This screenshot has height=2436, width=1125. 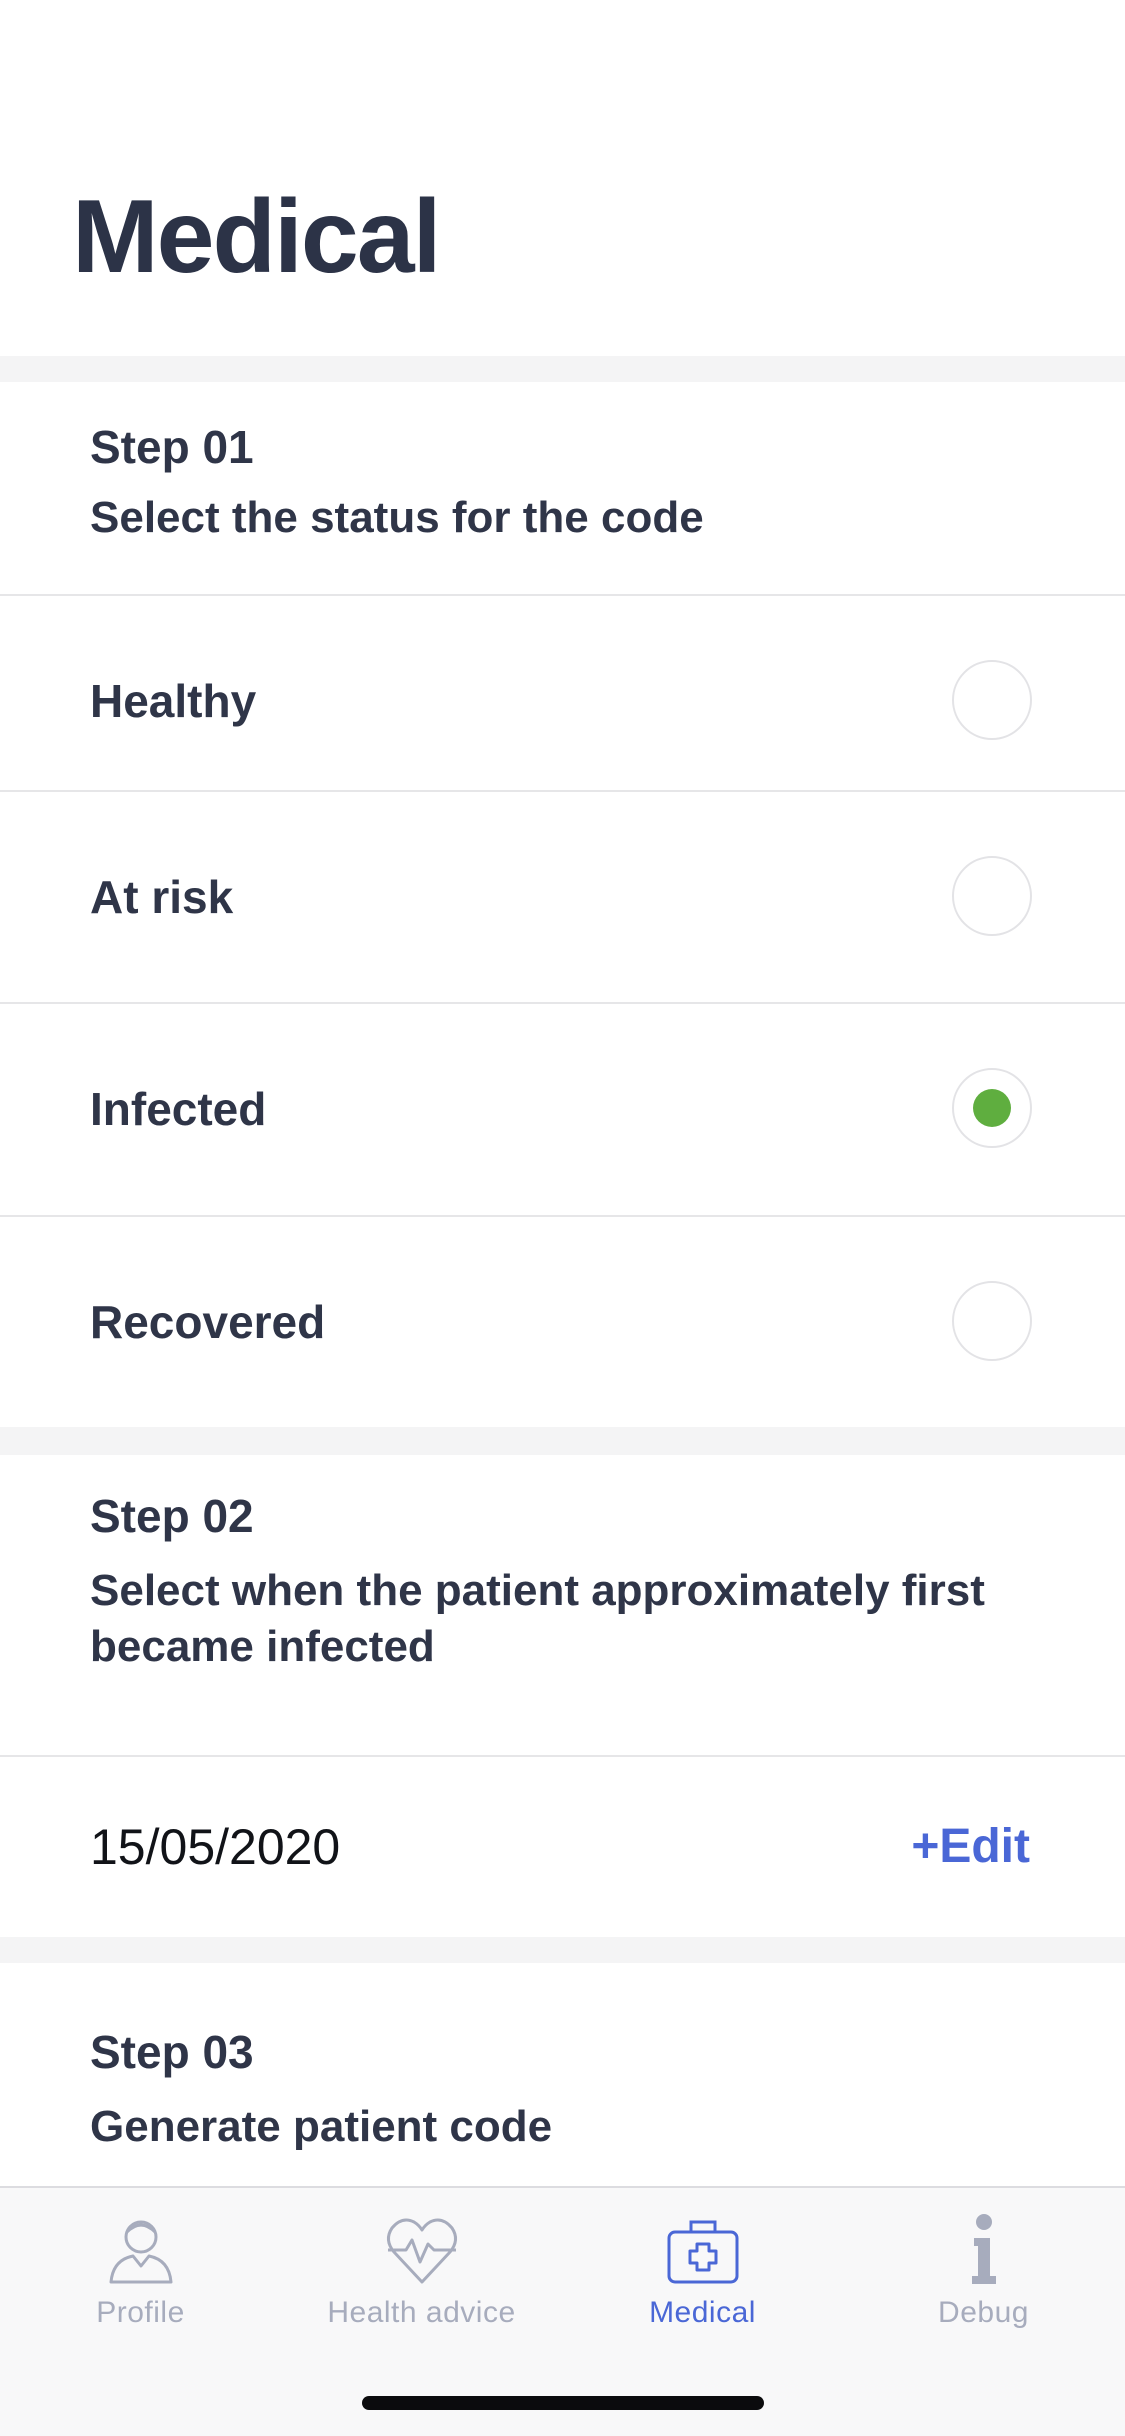 What do you see at coordinates (208, 1322) in the screenshot?
I see `status-option-label: Recovered` at bounding box center [208, 1322].